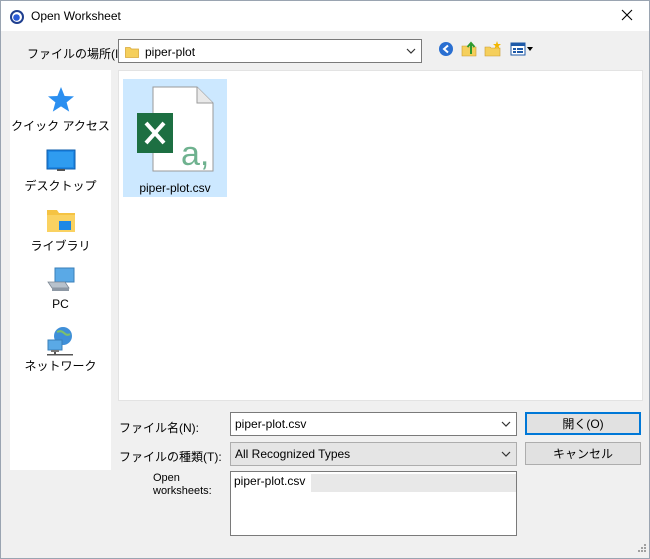  What do you see at coordinates (293, 454) in the screenshot?
I see `filetype-value: All Recognized Types` at bounding box center [293, 454].